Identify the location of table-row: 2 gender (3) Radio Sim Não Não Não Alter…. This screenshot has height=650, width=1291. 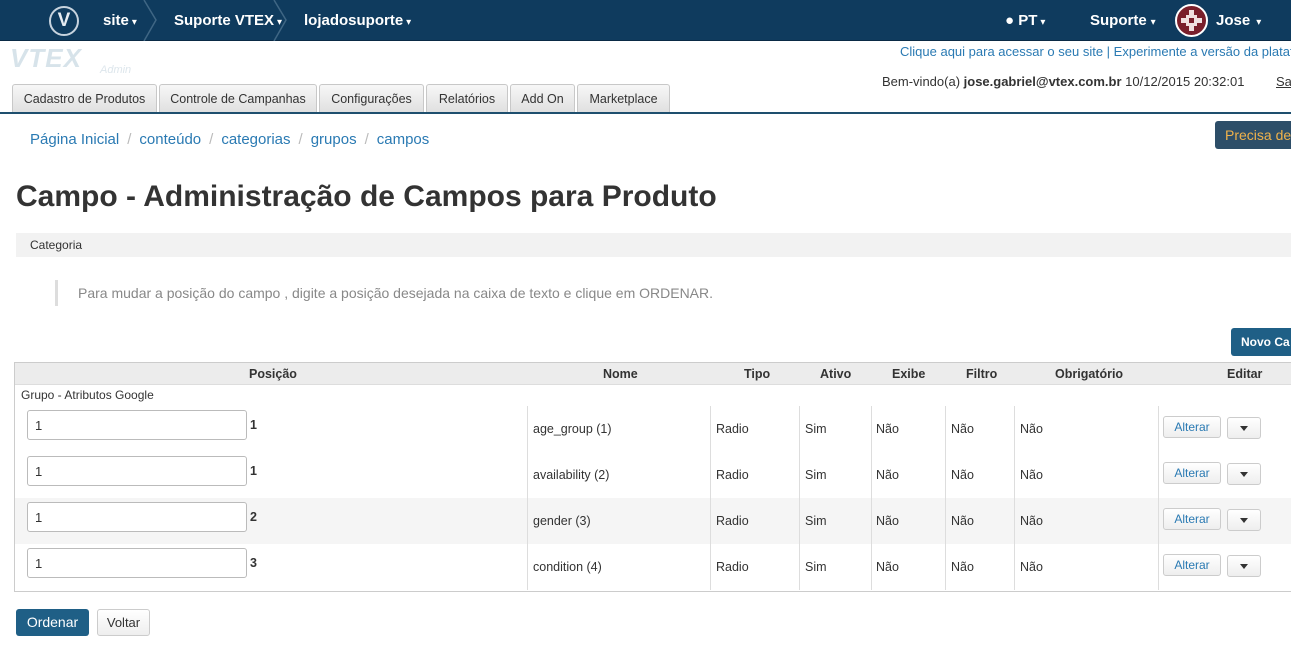
(653, 521).